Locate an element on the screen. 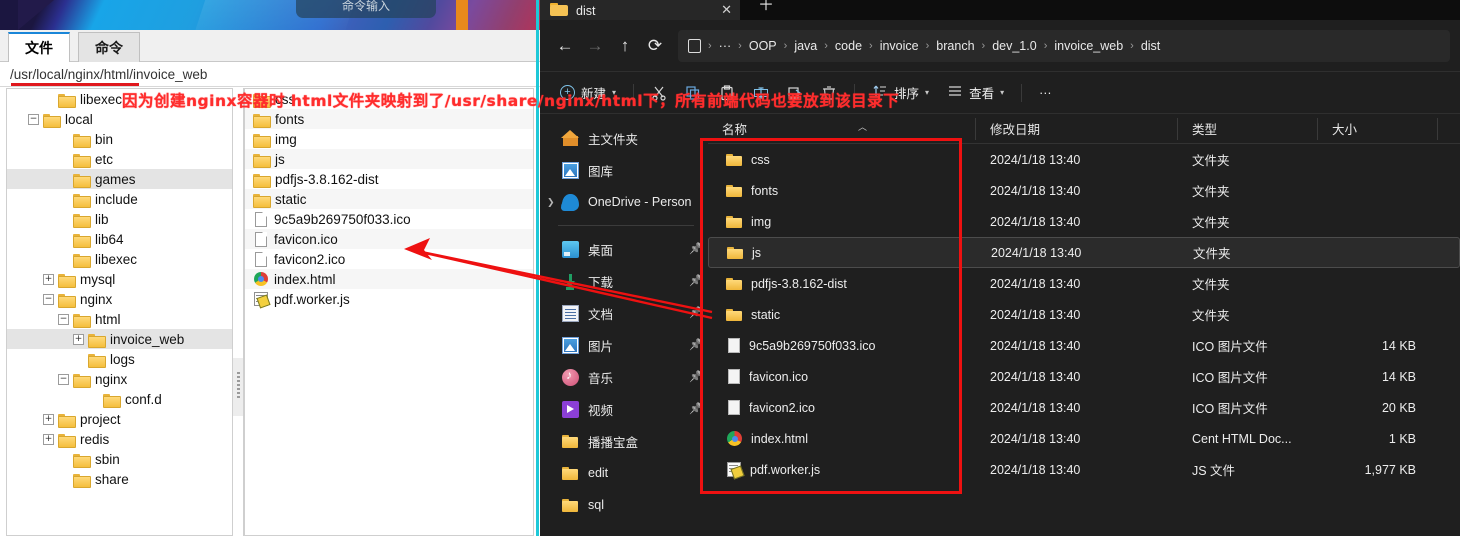 Image resolution: width=1460 pixels, height=536 pixels. table-row: pdfjs-3.8.162-dist 2024/1/18 13:40 文件夹 is located at coordinates (1084, 283).